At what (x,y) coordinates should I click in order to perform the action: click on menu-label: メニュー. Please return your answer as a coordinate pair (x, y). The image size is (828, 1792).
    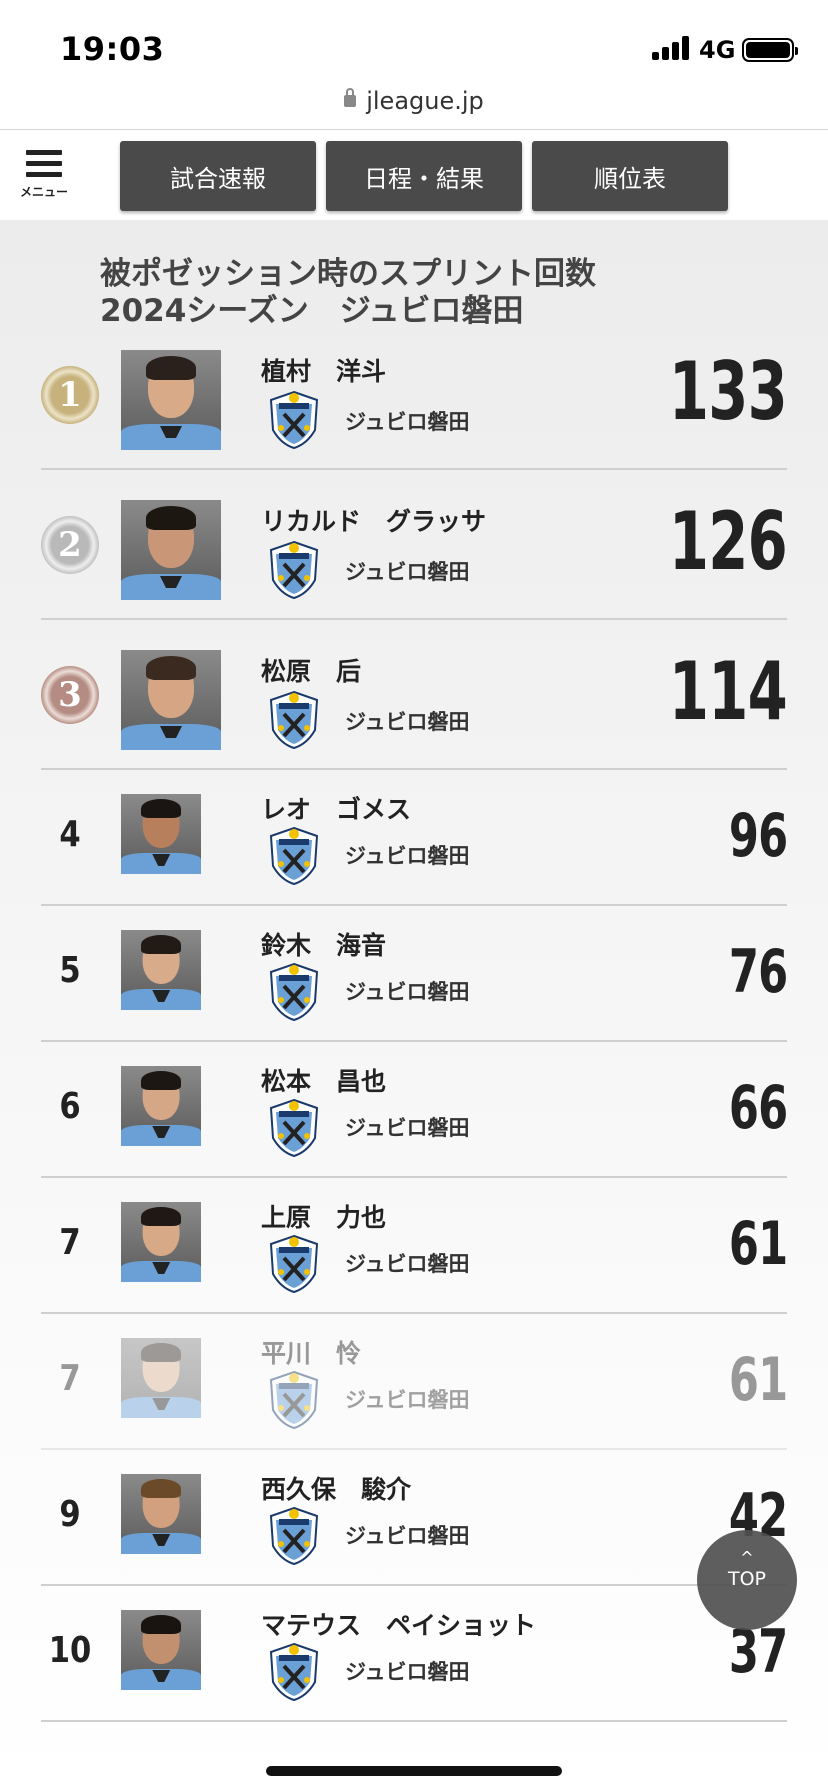
    Looking at the image, I should click on (43, 192).